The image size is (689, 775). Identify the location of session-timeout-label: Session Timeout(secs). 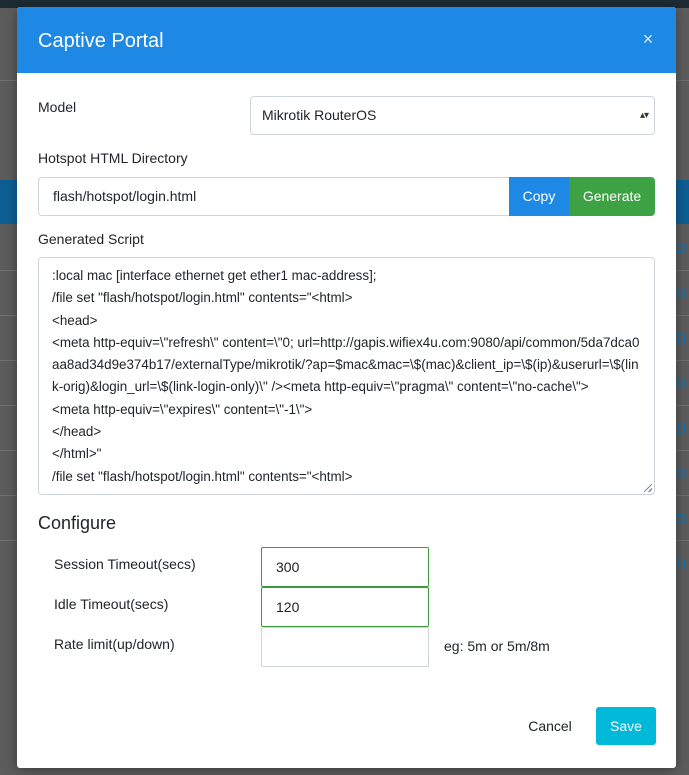
(125, 564).